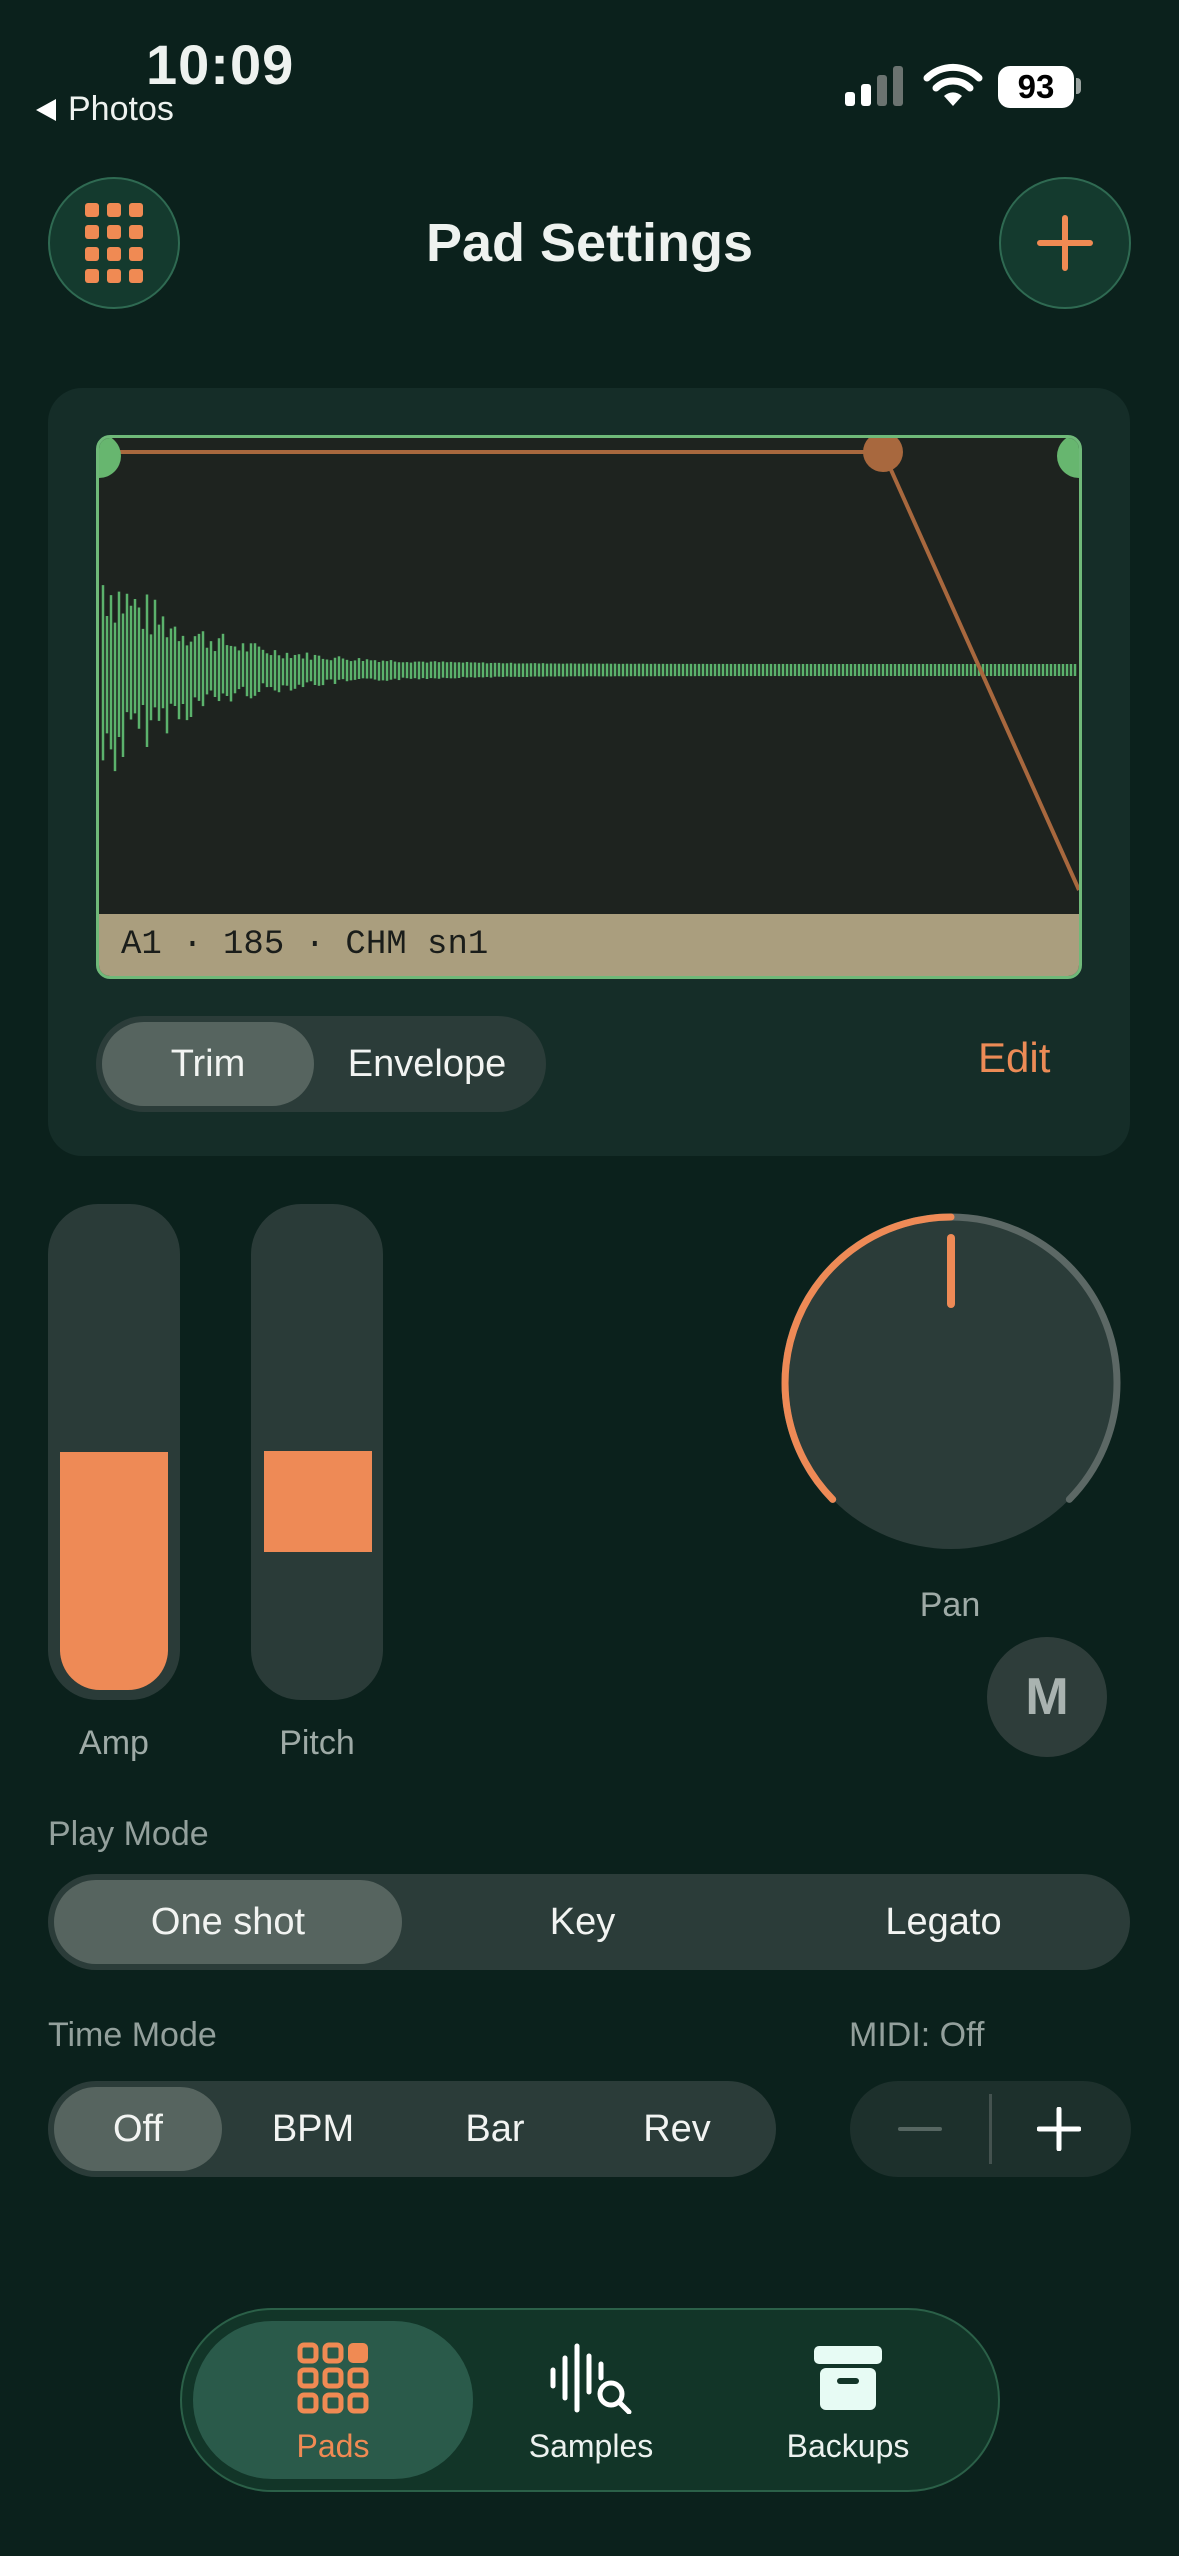  I want to click on tab-pads: Pads, so click(333, 2403).